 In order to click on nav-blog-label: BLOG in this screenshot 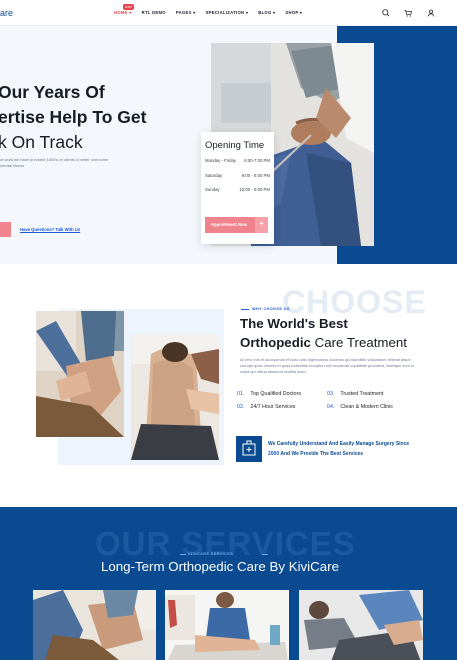, I will do `click(265, 12)`.